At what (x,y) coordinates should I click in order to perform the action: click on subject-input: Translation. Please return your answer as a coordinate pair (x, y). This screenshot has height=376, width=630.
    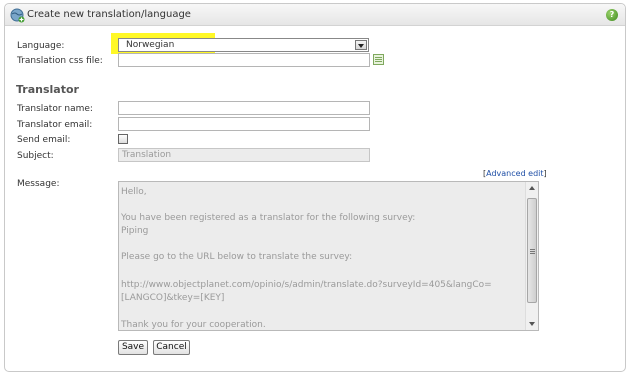
    Looking at the image, I should click on (244, 155).